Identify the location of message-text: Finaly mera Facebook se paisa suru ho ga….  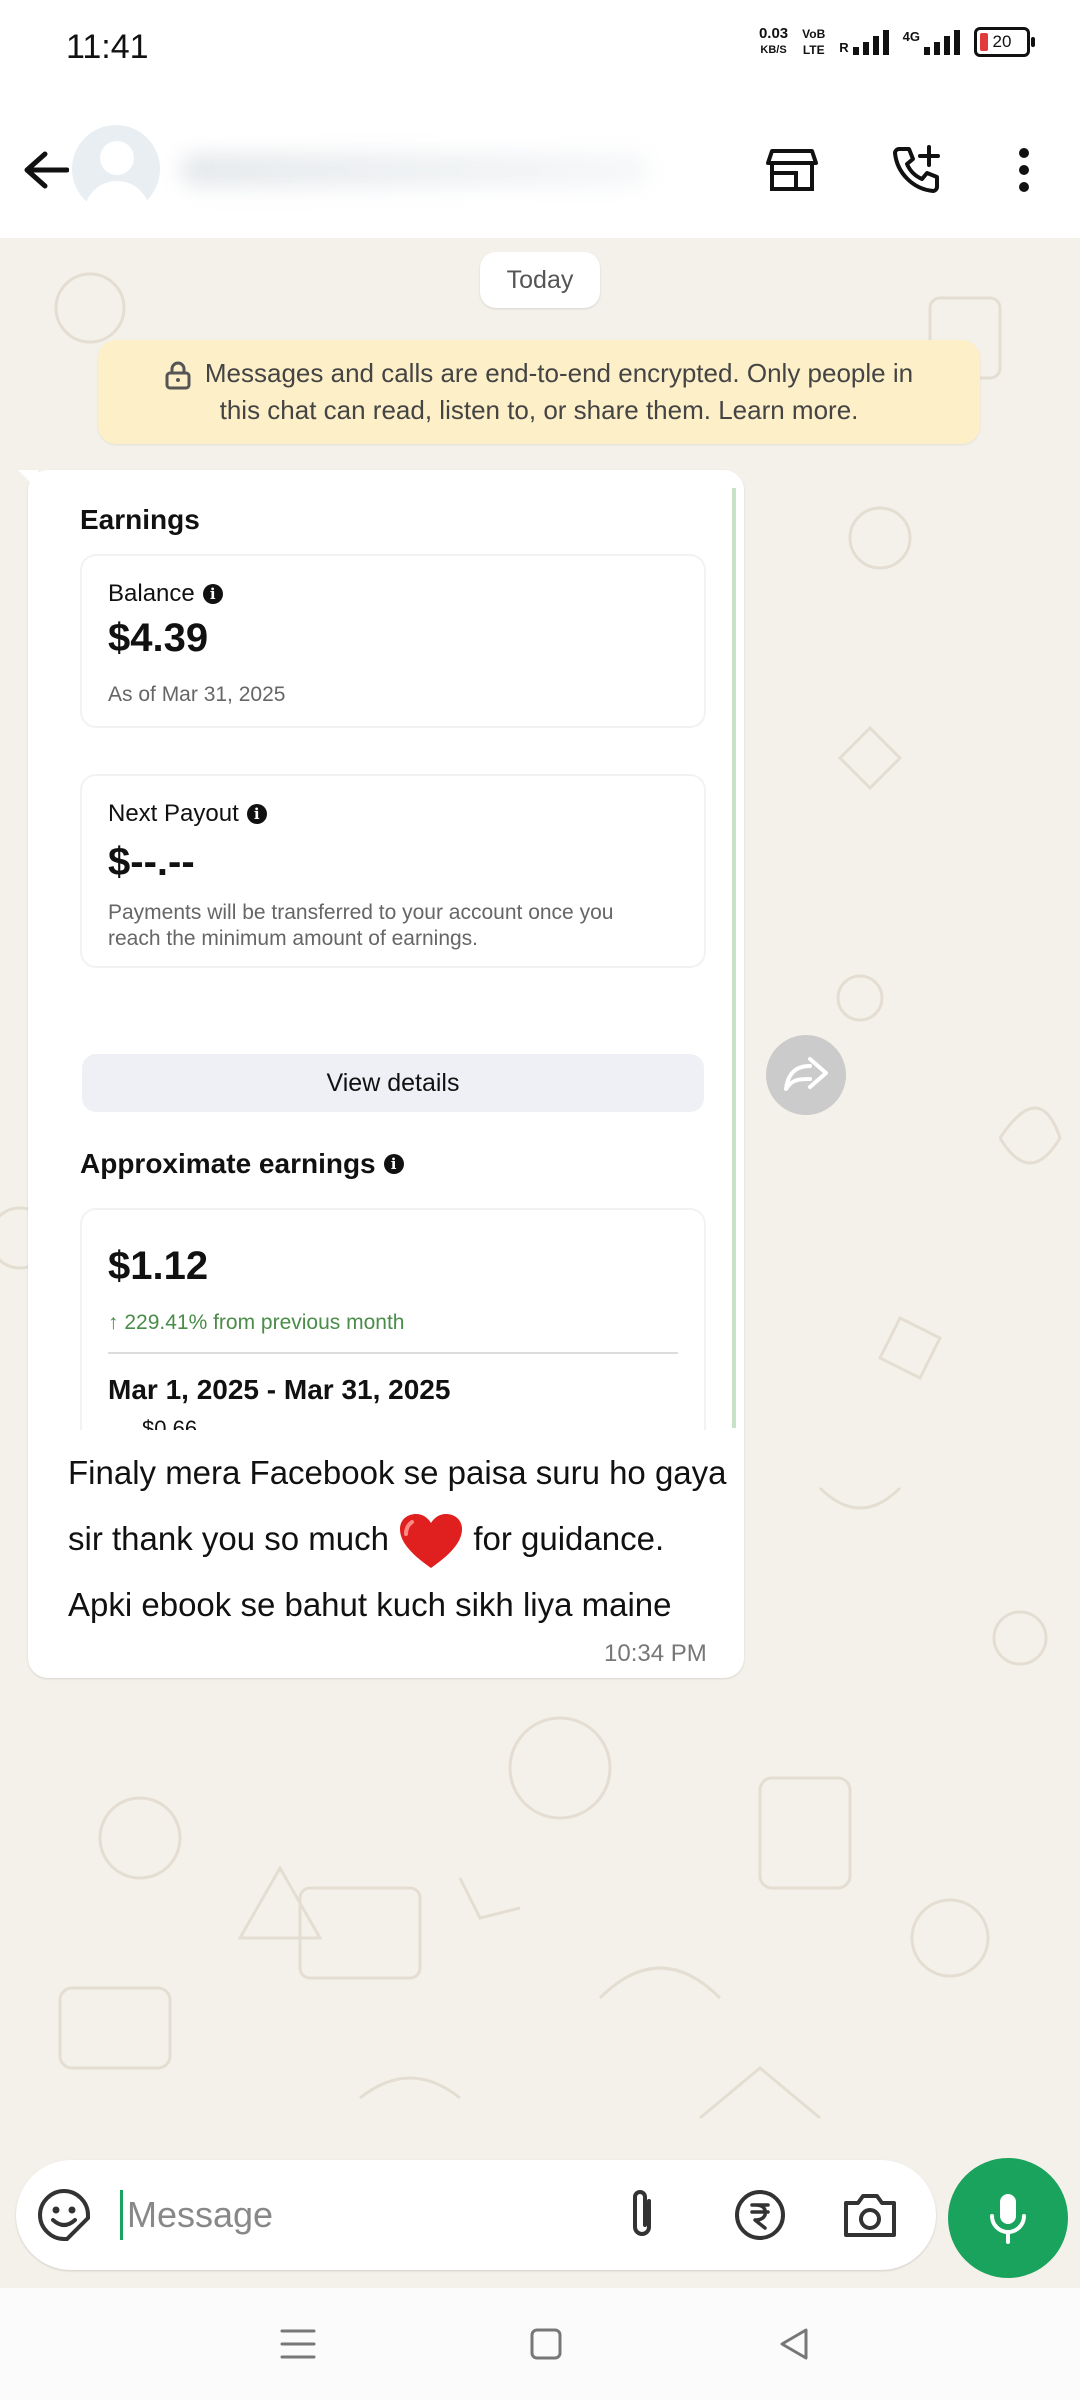
(398, 1539).